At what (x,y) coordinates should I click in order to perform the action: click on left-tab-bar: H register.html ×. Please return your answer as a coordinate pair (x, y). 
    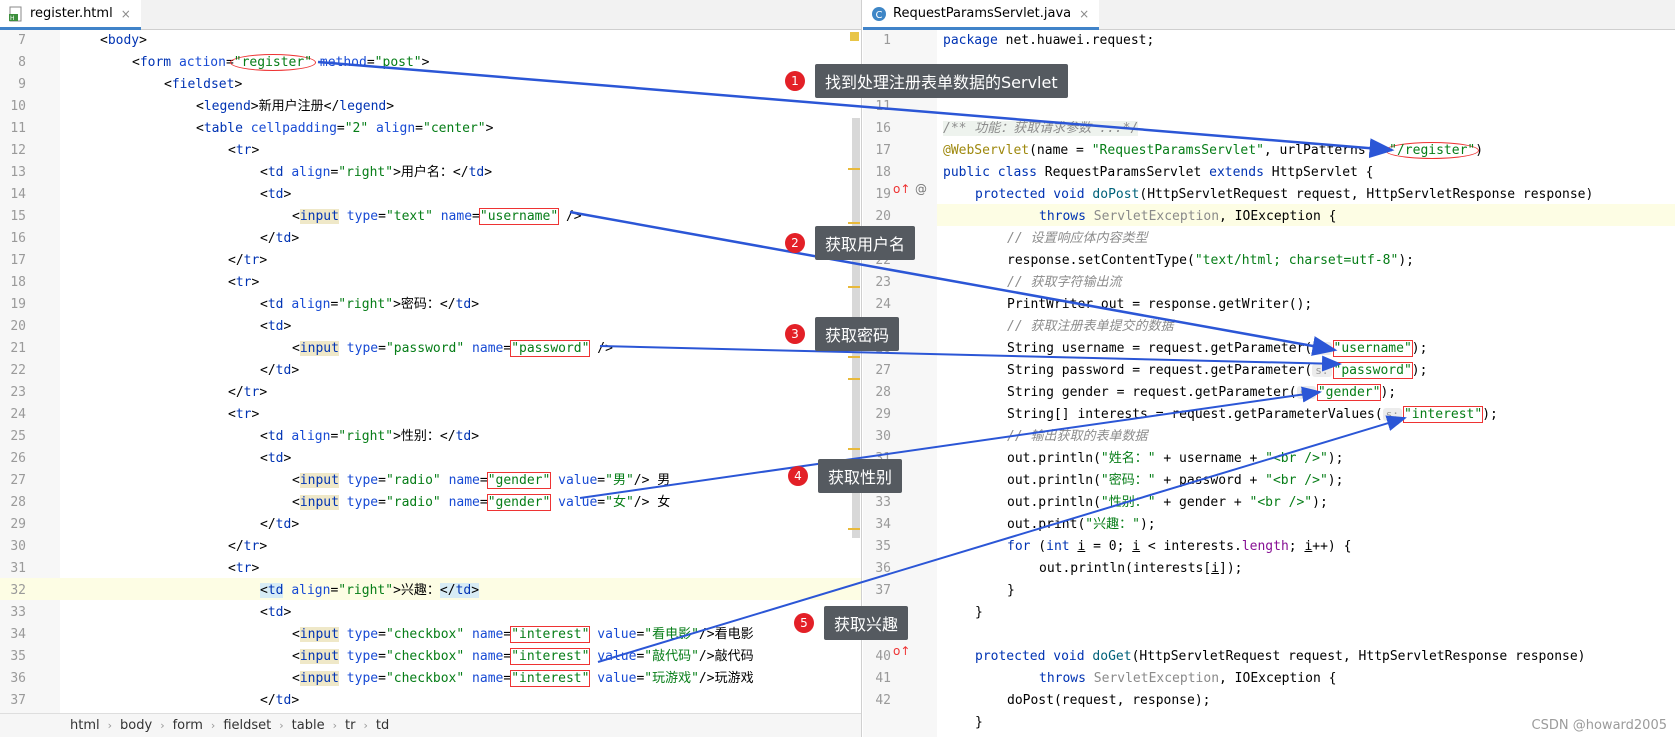
    Looking at the image, I should click on (430, 15).